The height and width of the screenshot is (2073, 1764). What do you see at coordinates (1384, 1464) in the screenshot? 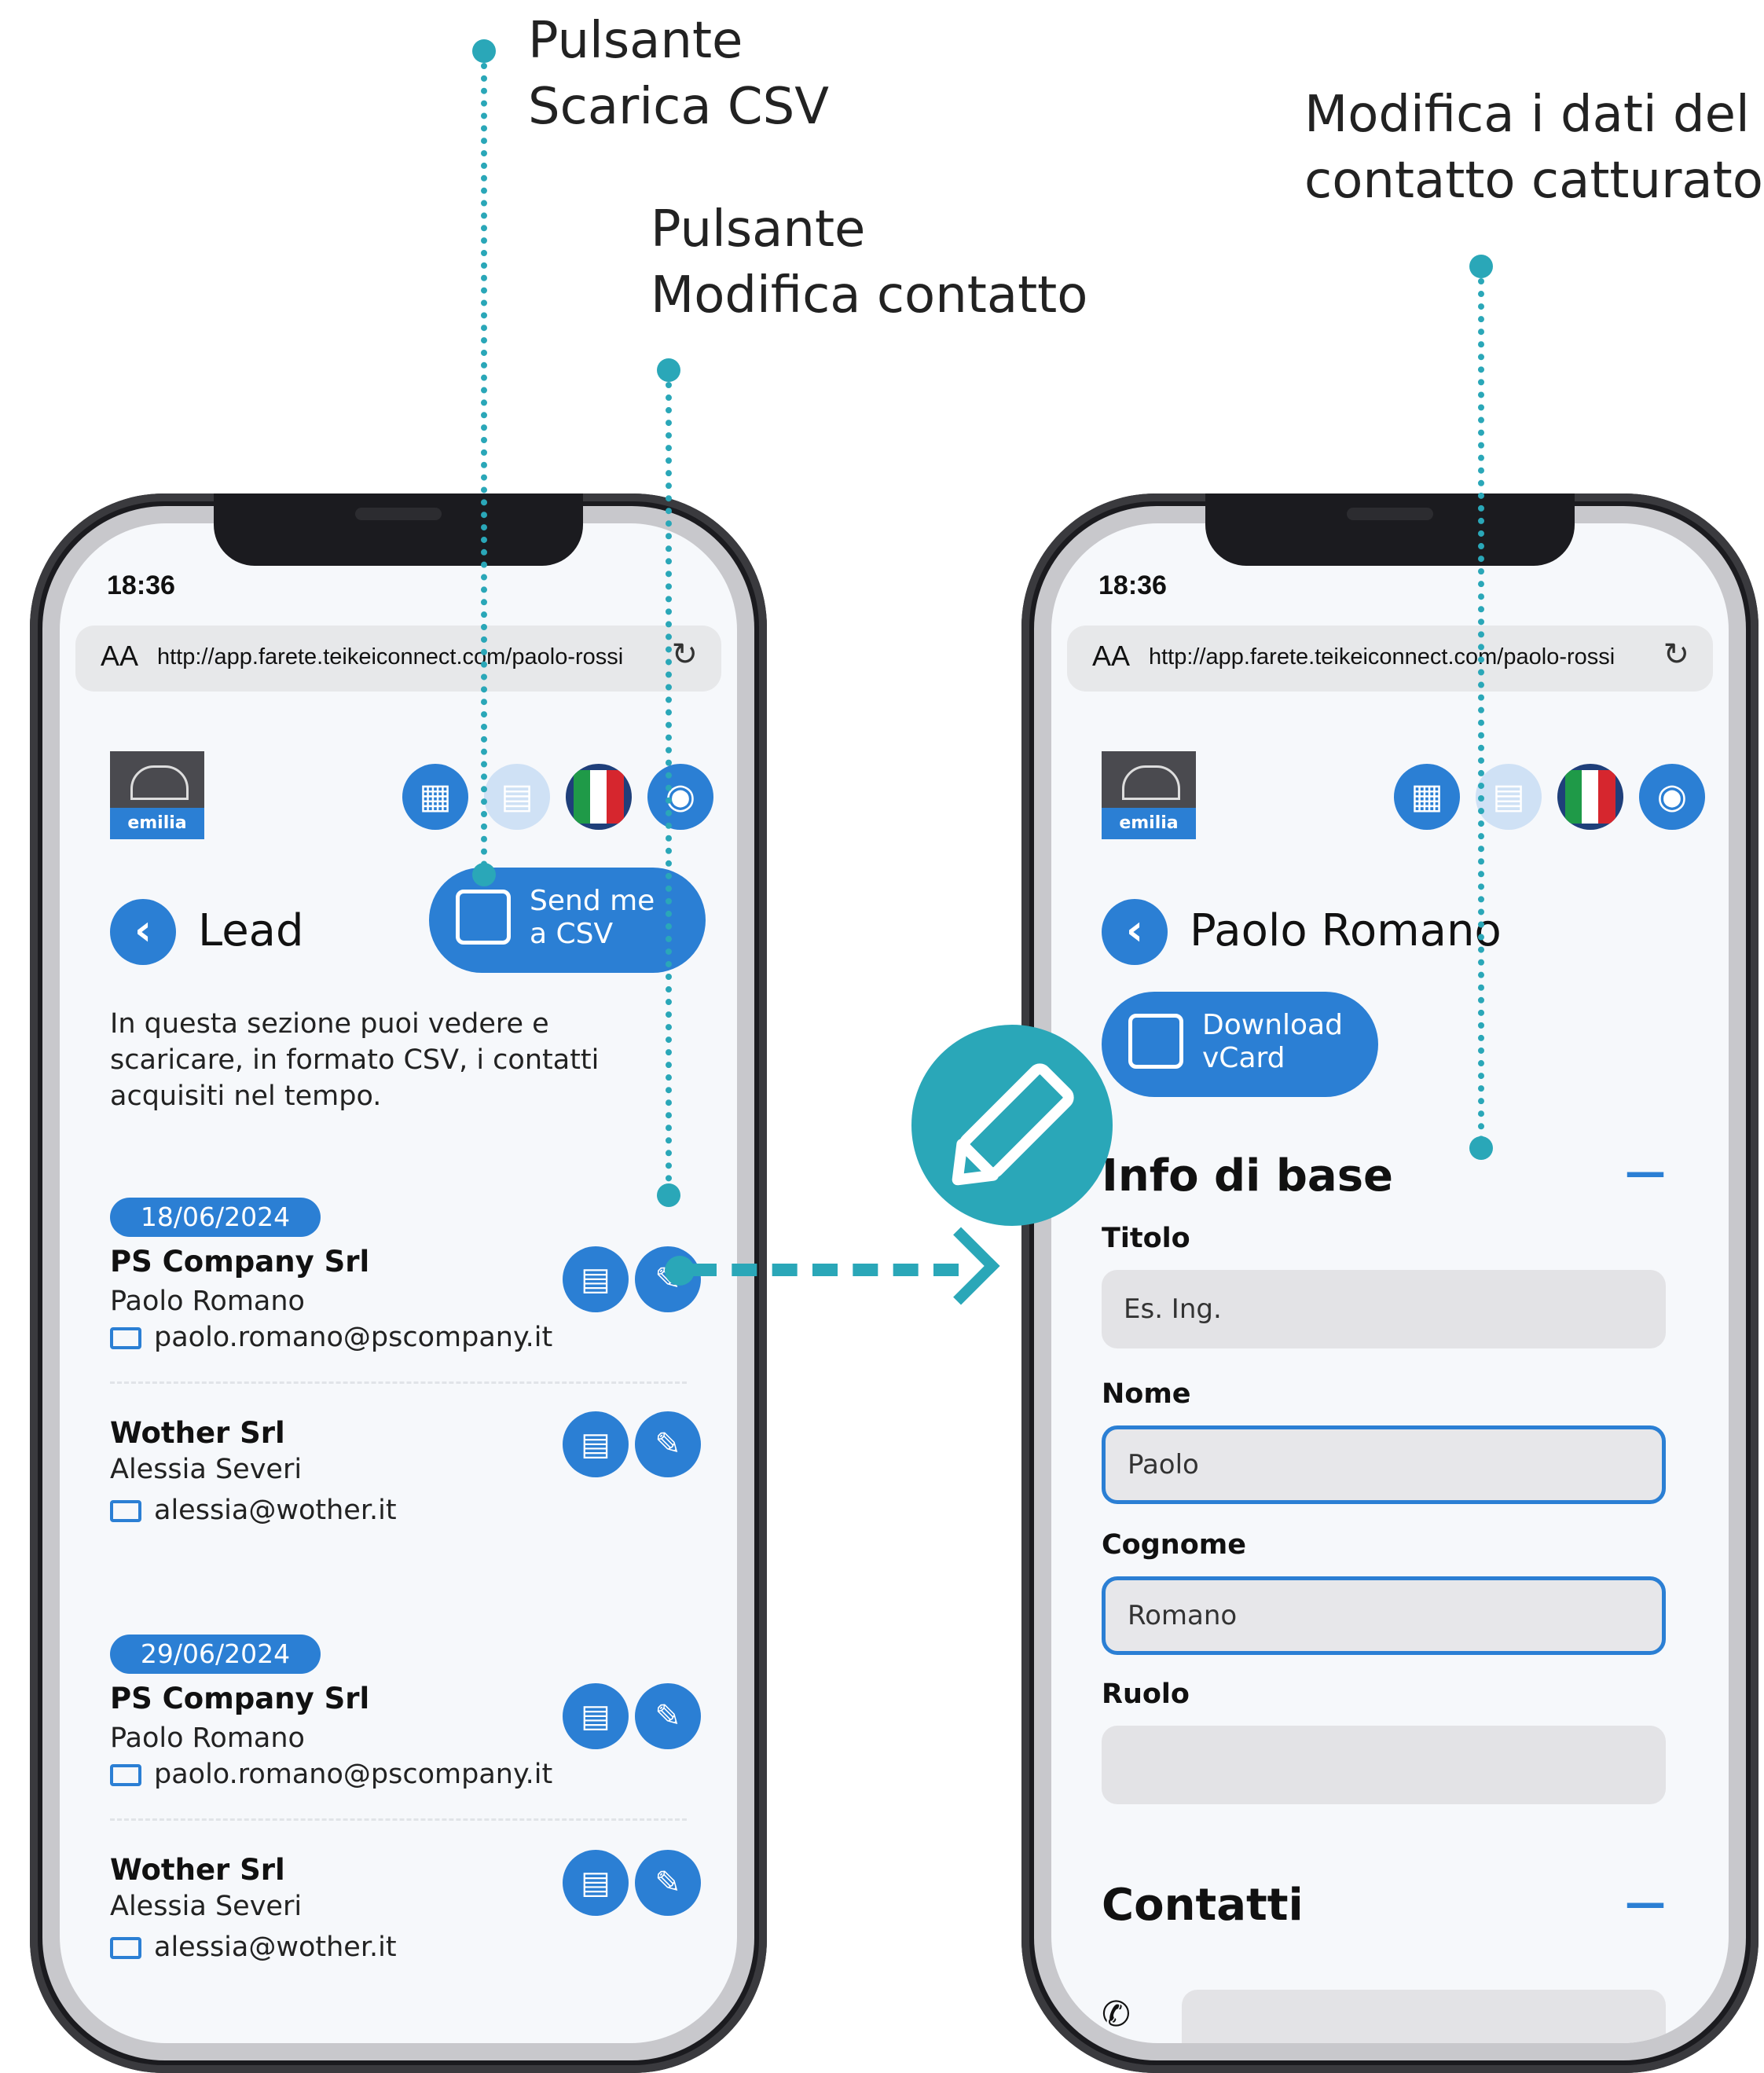
I see `nome-input: Paolo` at bounding box center [1384, 1464].